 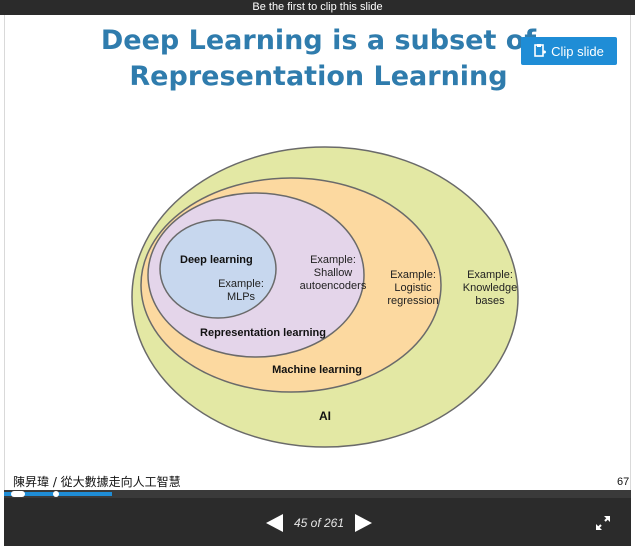 I want to click on slide-footer-author: 陳昇瑋 / 從大數據走向人工智慧, so click(x=97, y=482).